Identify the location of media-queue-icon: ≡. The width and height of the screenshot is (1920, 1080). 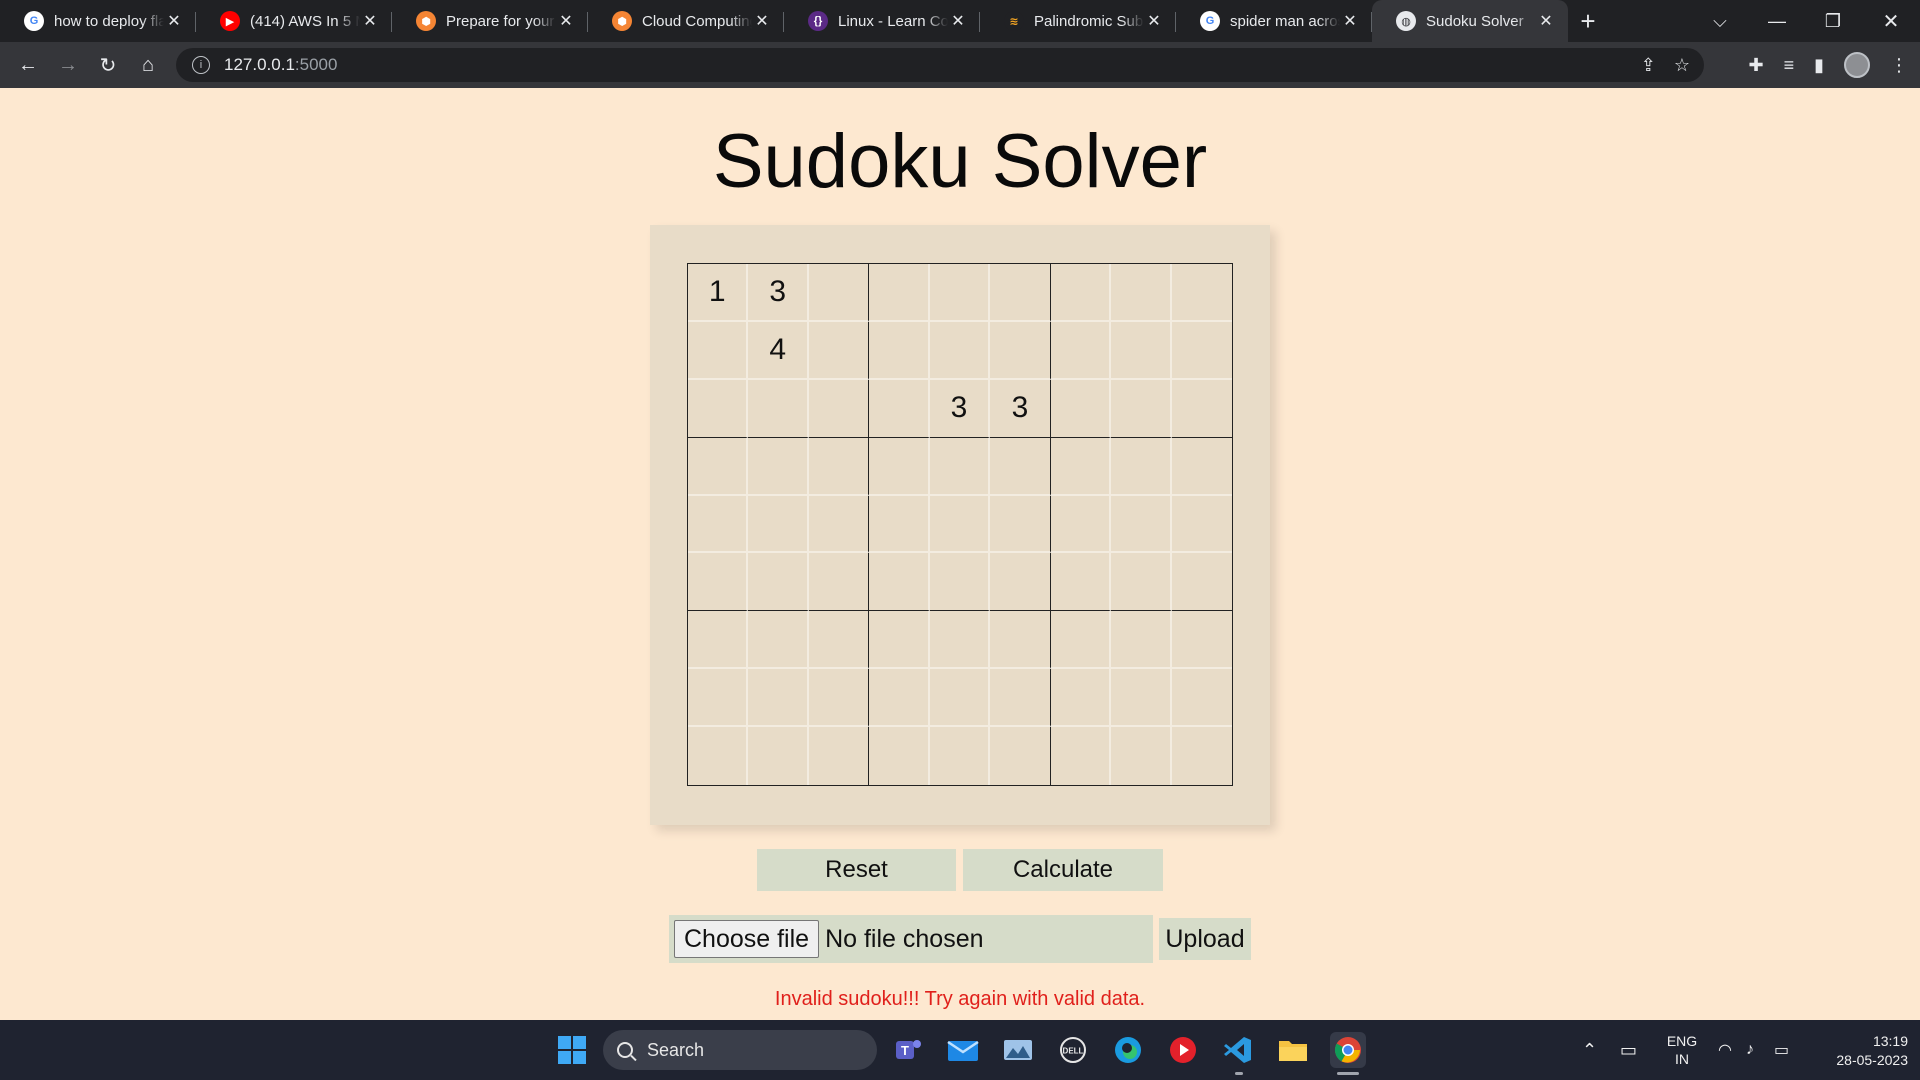
(1789, 65).